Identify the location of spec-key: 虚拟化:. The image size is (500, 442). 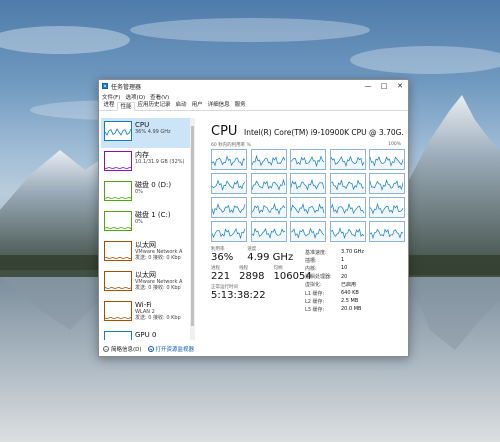
(313, 285).